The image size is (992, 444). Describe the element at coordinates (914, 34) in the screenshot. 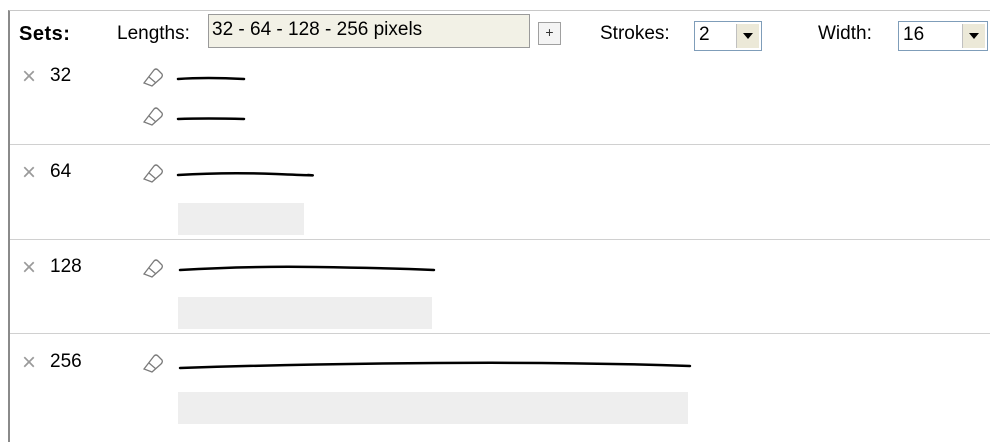

I see `width-value: 16` at that location.